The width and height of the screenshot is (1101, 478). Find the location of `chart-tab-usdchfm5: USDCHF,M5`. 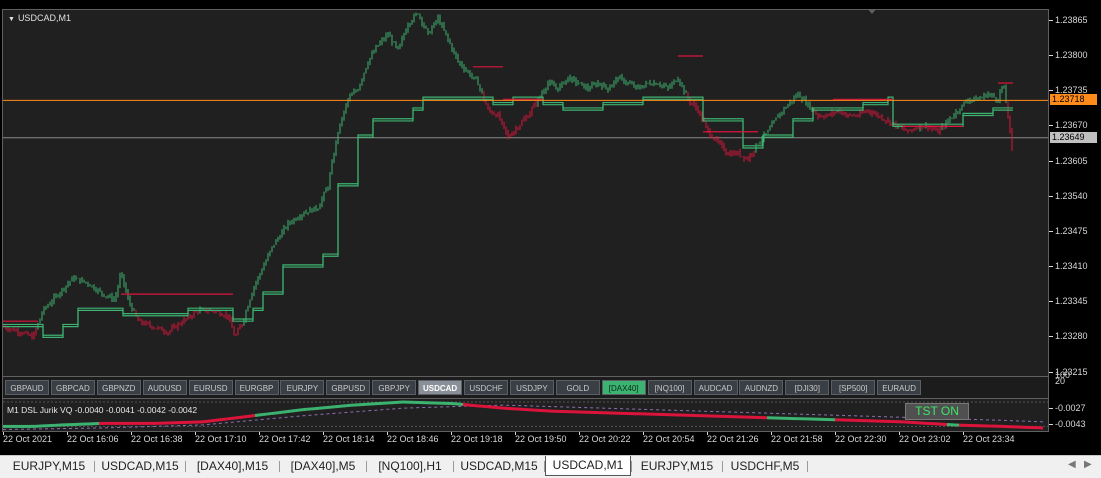

chart-tab-usdchfm5: USDCHF,M5 is located at coordinates (765, 466).